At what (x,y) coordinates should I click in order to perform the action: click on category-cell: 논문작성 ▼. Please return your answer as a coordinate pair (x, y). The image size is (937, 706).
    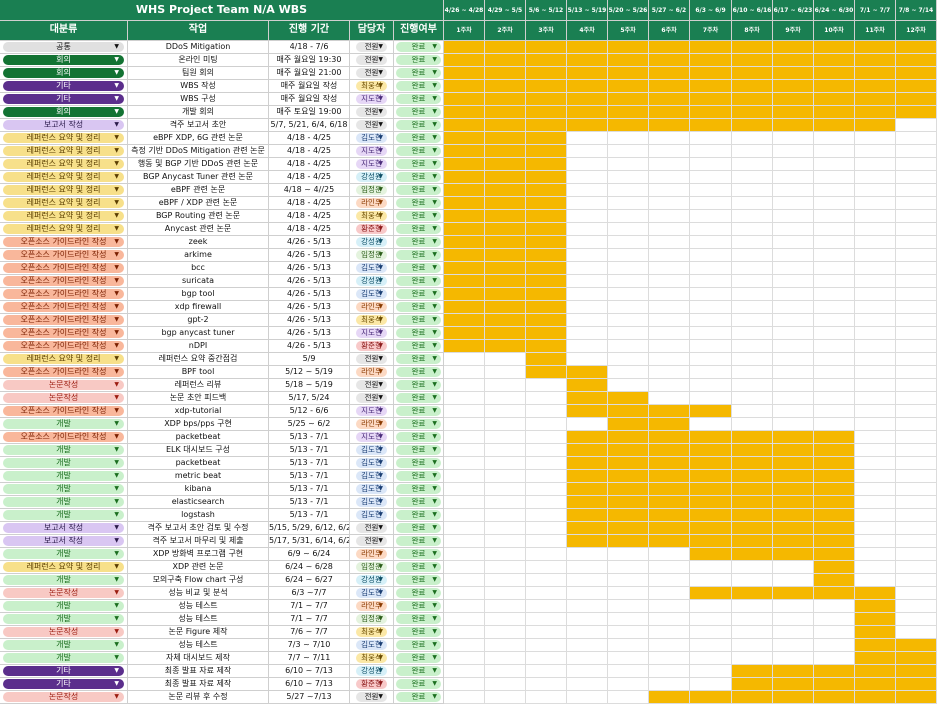
    Looking at the image, I should click on (64, 632).